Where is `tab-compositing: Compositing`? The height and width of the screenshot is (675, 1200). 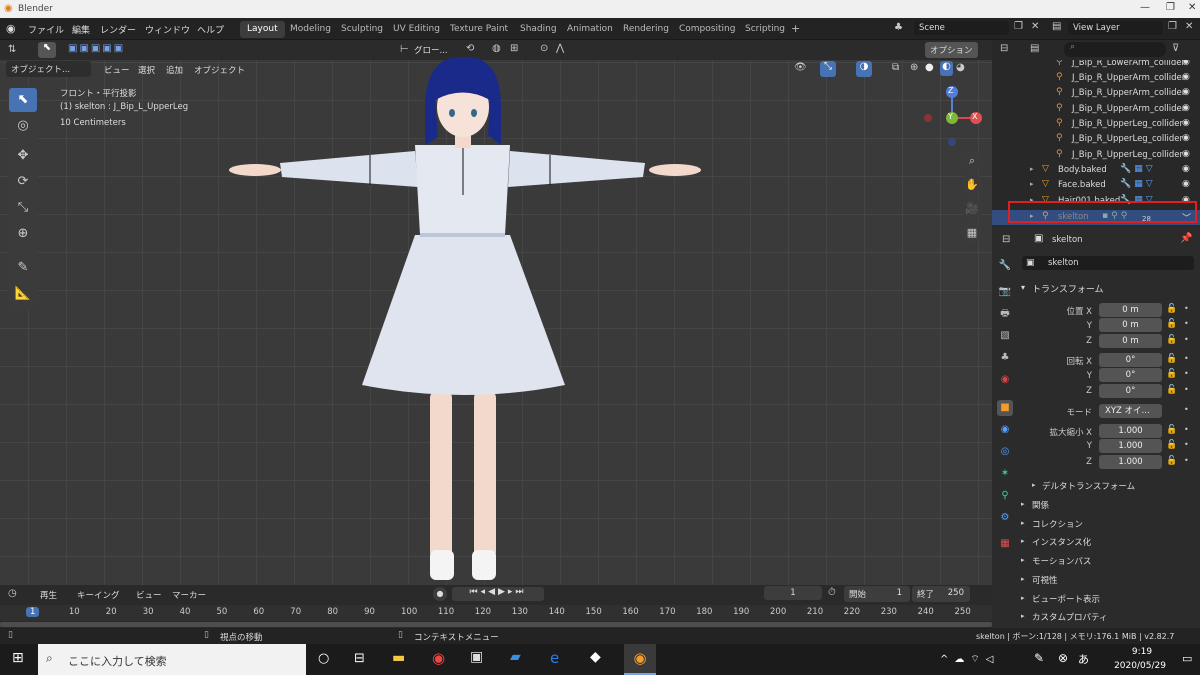 tab-compositing: Compositing is located at coordinates (707, 29).